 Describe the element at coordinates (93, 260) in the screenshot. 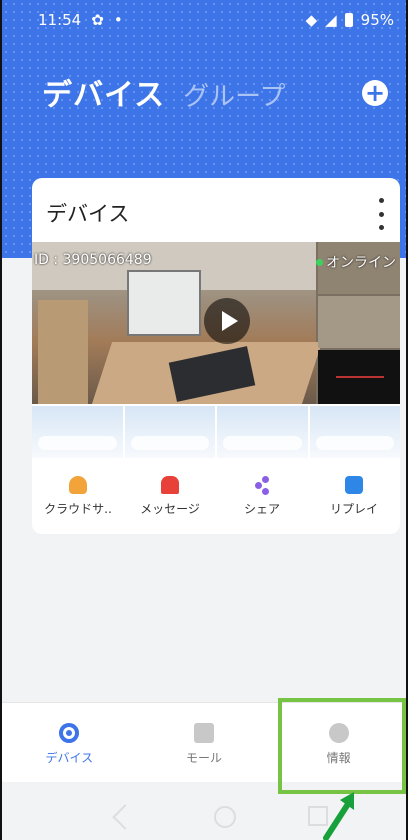

I see `camera-id: ID : 3905066489` at that location.